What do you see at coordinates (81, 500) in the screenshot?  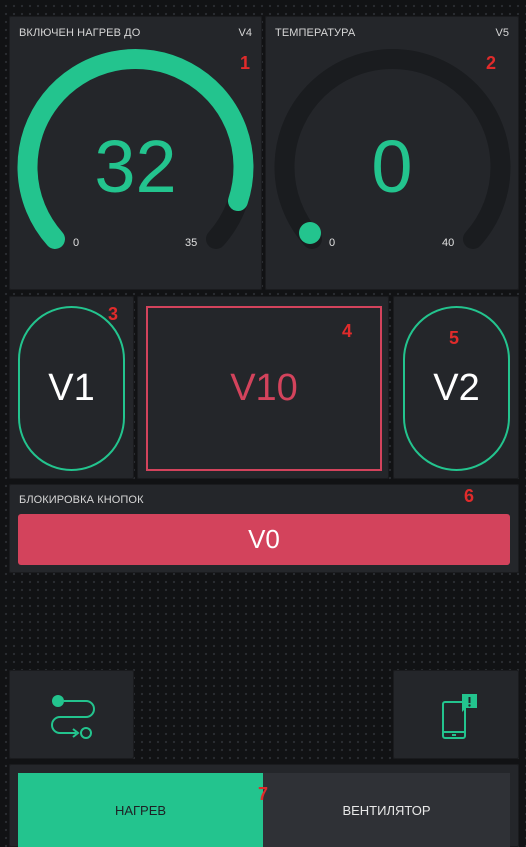 I see `lock-label: БЛОКИРОВКА КНОПОК` at bounding box center [81, 500].